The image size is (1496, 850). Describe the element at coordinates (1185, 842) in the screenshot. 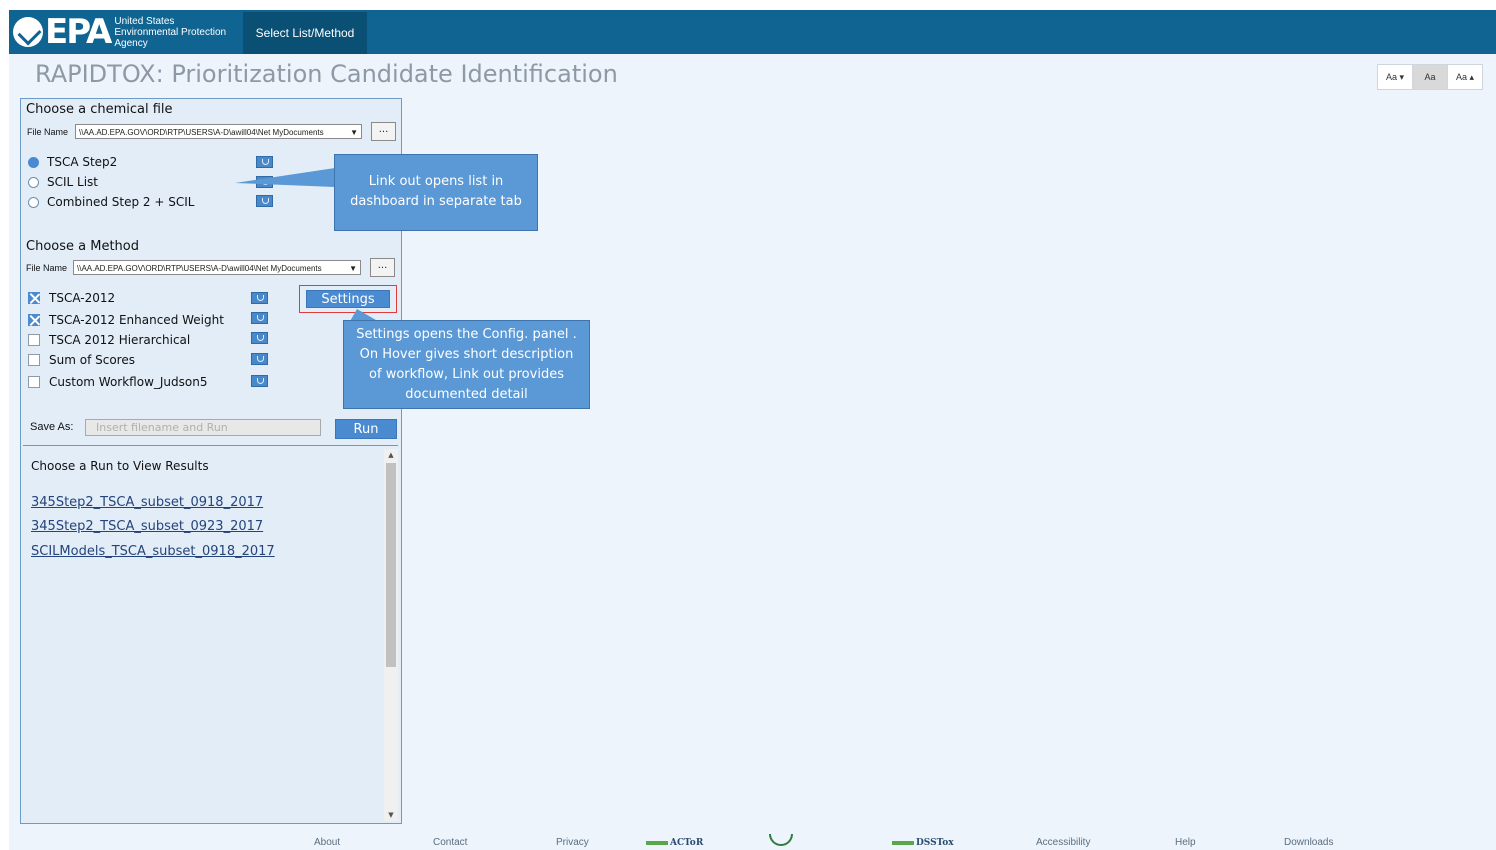

I see `footer-link-help: Help` at that location.